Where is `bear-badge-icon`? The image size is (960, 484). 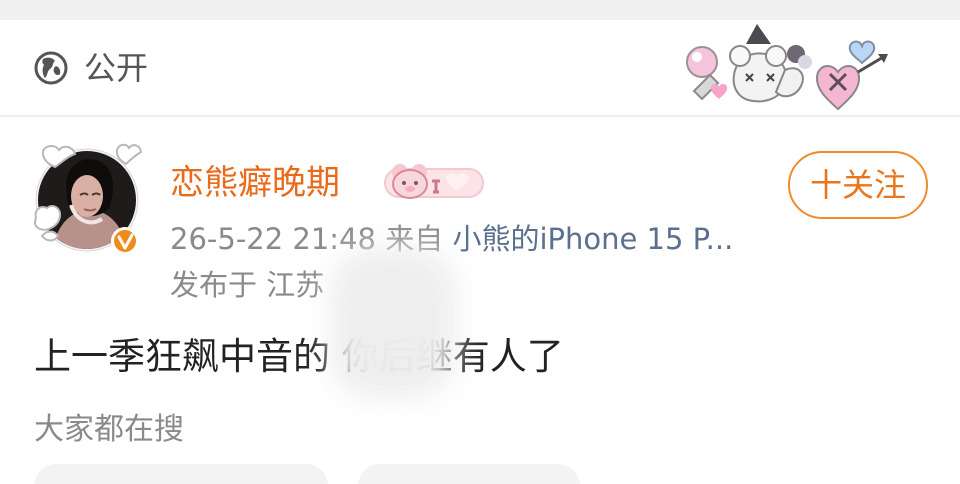 bear-badge-icon is located at coordinates (434, 181).